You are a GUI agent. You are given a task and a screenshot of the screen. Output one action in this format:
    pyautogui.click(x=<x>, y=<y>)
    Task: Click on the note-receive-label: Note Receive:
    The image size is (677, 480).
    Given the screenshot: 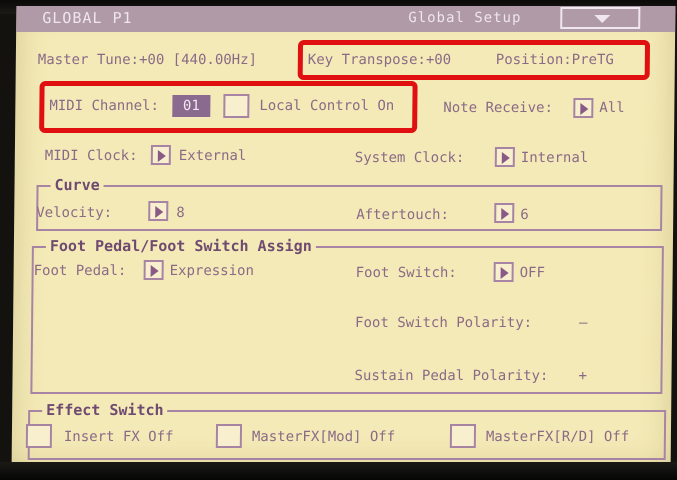 What is the action you would take?
    pyautogui.click(x=498, y=108)
    